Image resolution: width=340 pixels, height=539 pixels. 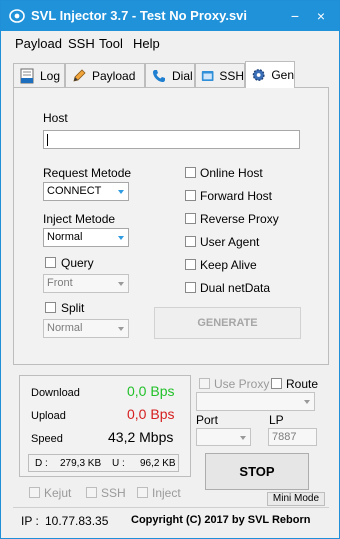 What do you see at coordinates (151, 414) in the screenshot?
I see `upload-value: 0,0 Bps` at bounding box center [151, 414].